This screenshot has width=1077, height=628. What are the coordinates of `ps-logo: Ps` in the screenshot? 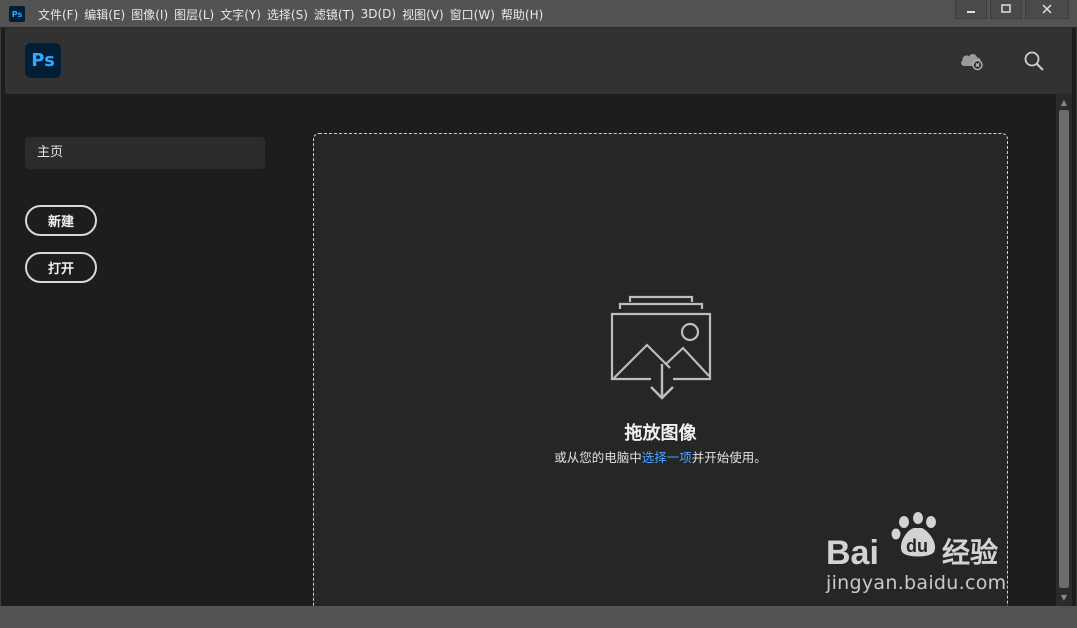 It's located at (43, 60).